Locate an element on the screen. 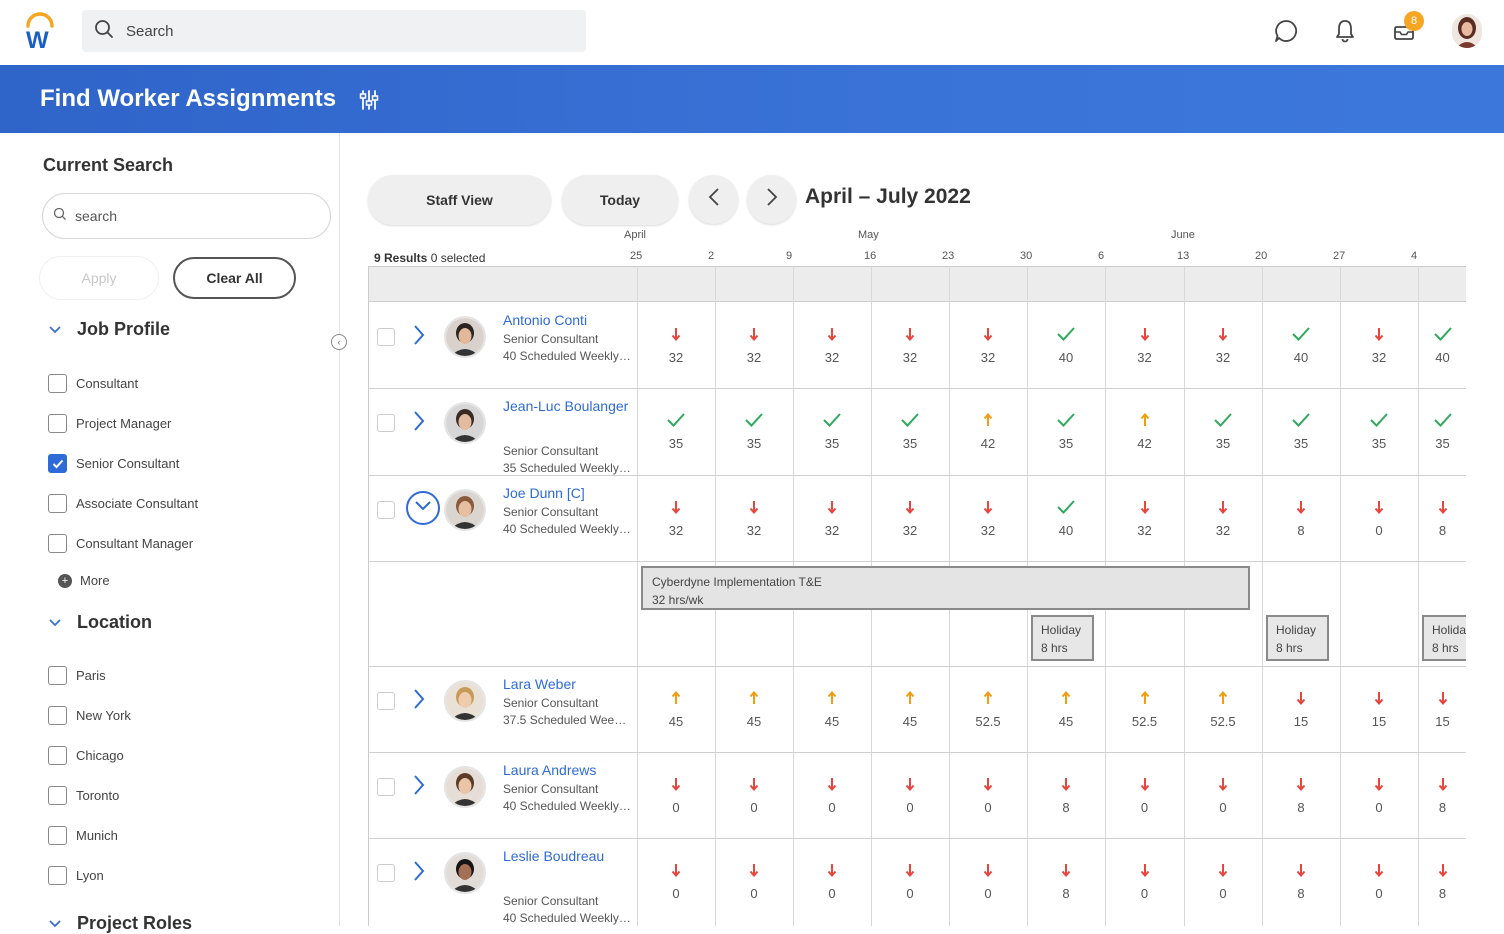  filter-option: Consultant is located at coordinates (93, 383).